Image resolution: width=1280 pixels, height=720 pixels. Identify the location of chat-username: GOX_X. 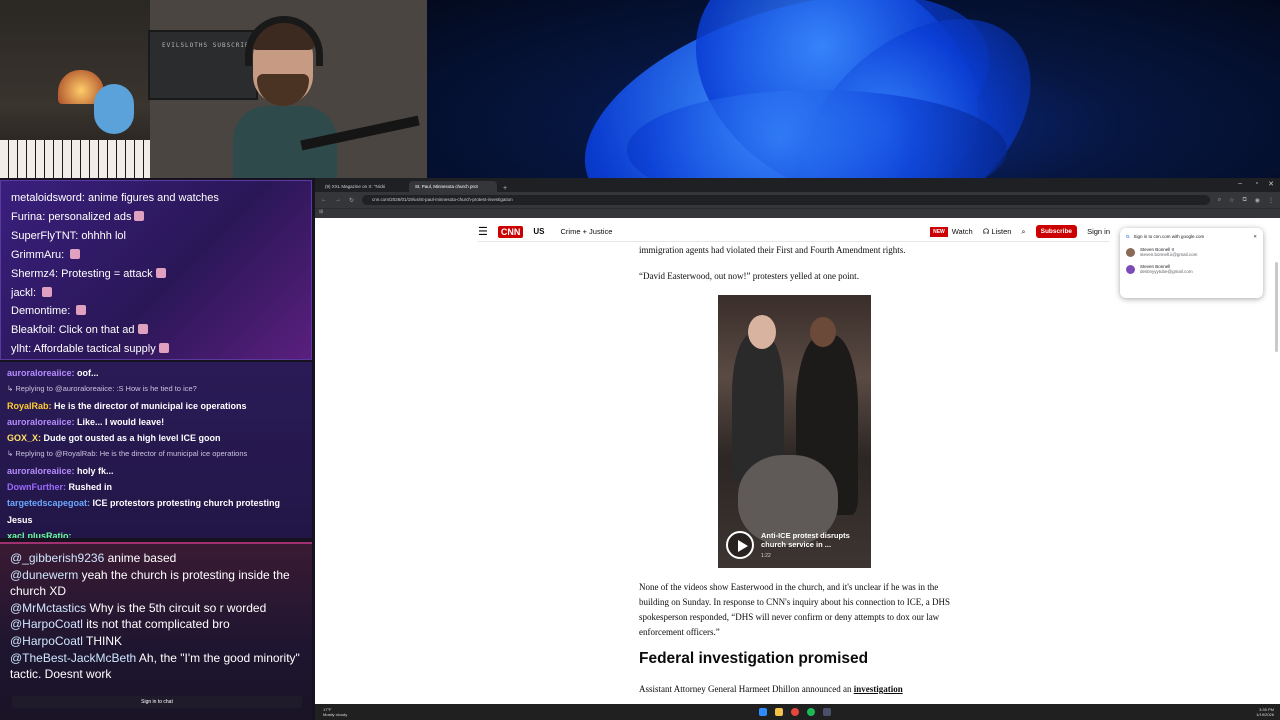
(22, 438).